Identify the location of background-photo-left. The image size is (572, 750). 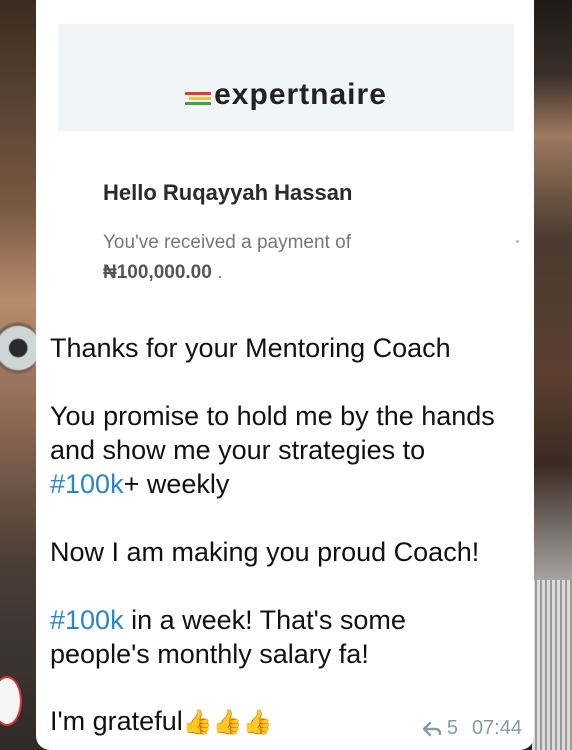
(20, 375).